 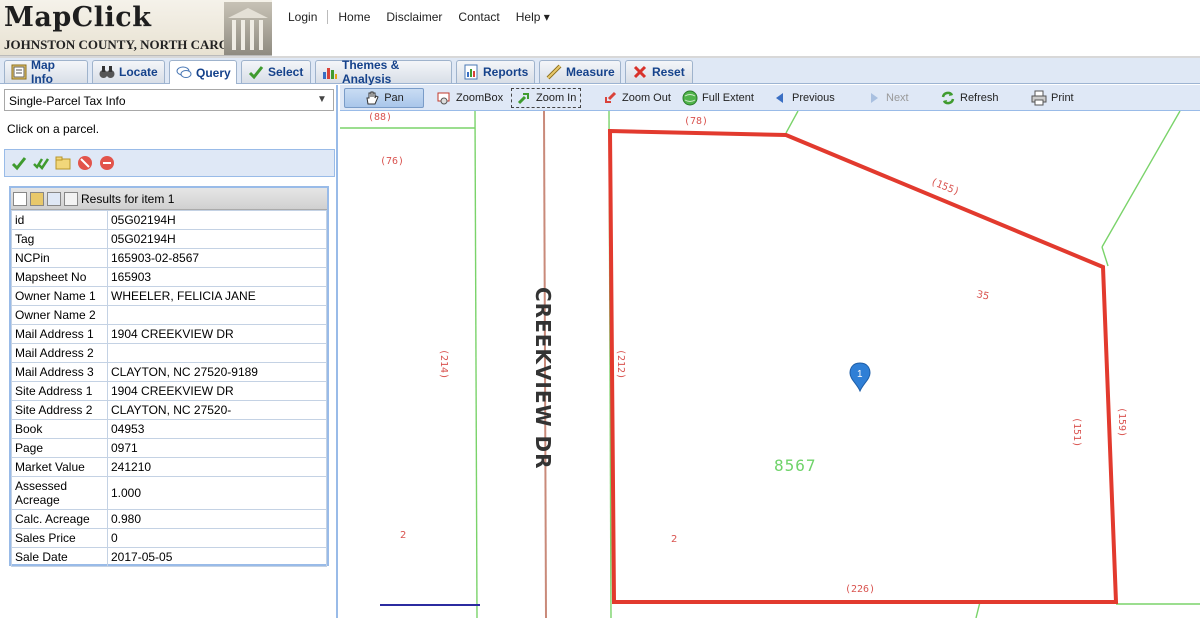 I want to click on attribute-key: NCPin, so click(x=59, y=258).